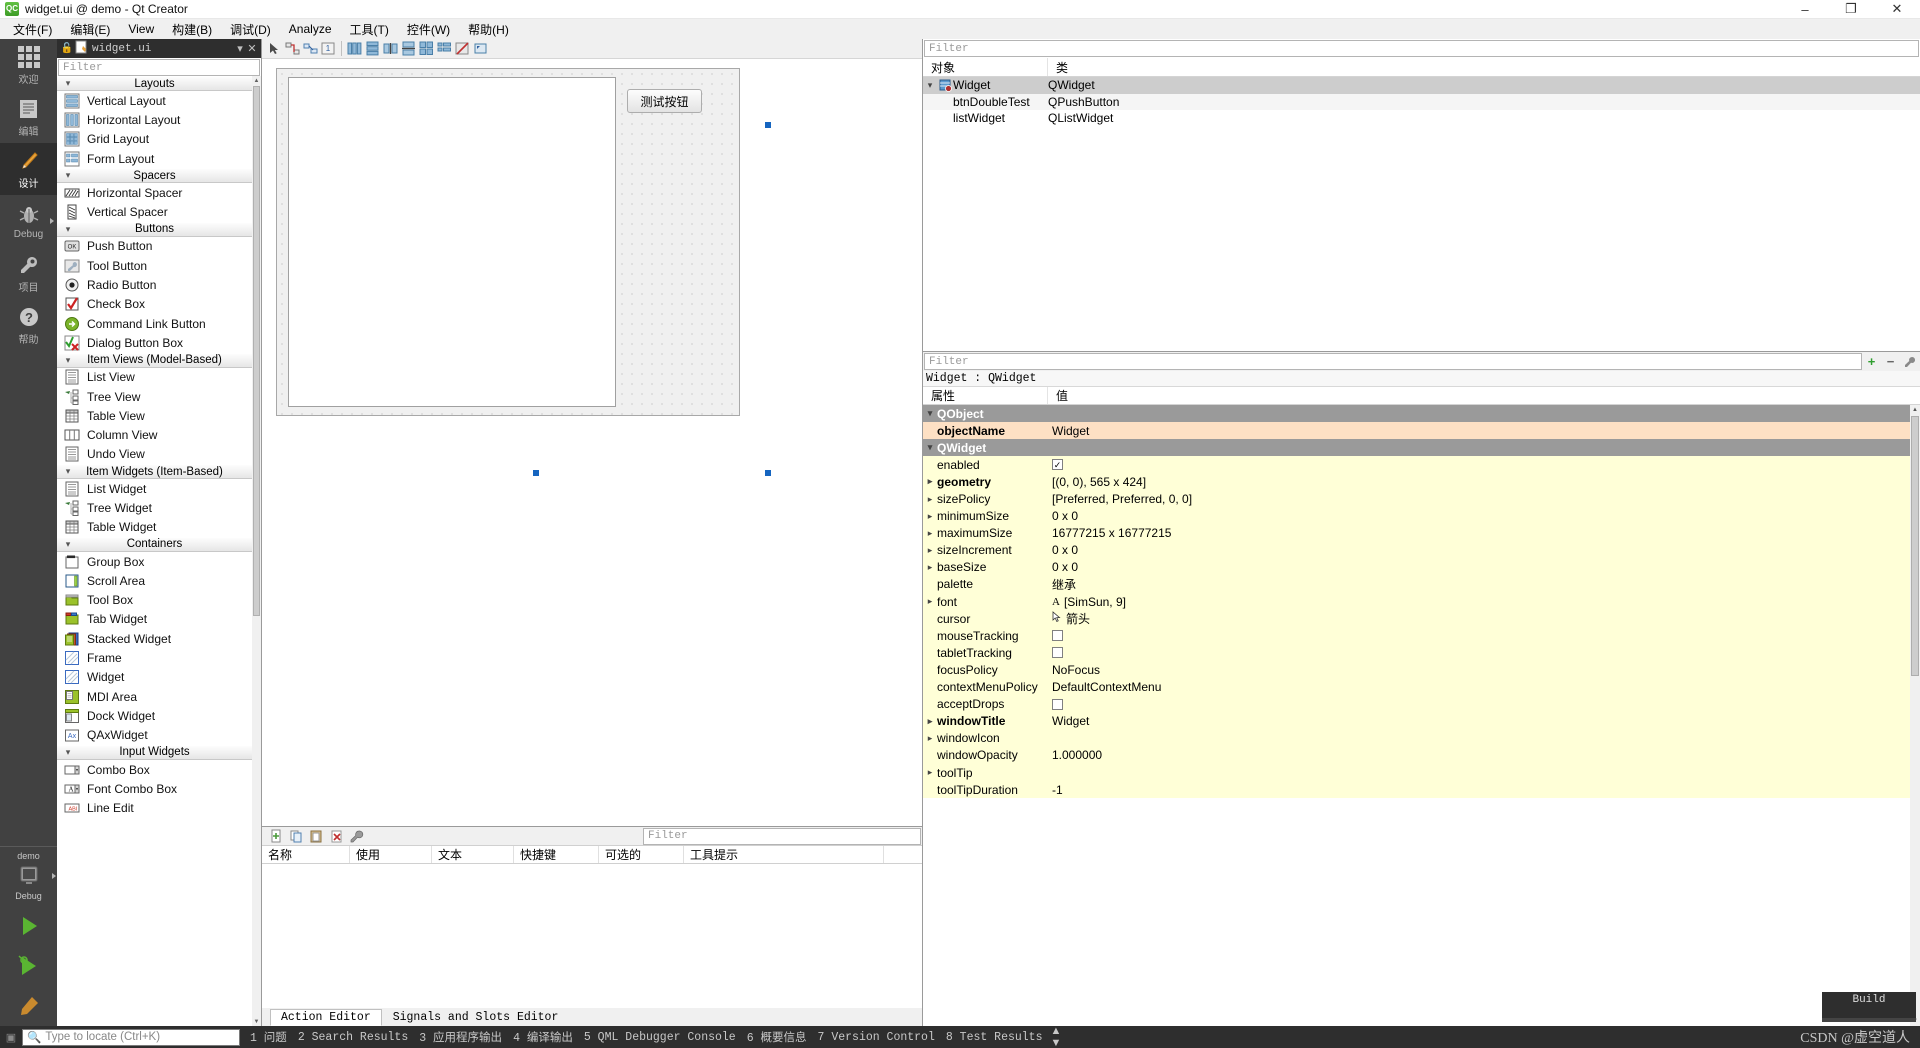 Image resolution: width=1920 pixels, height=1048 pixels. I want to click on widget-item-frame: Frame, so click(154, 657).